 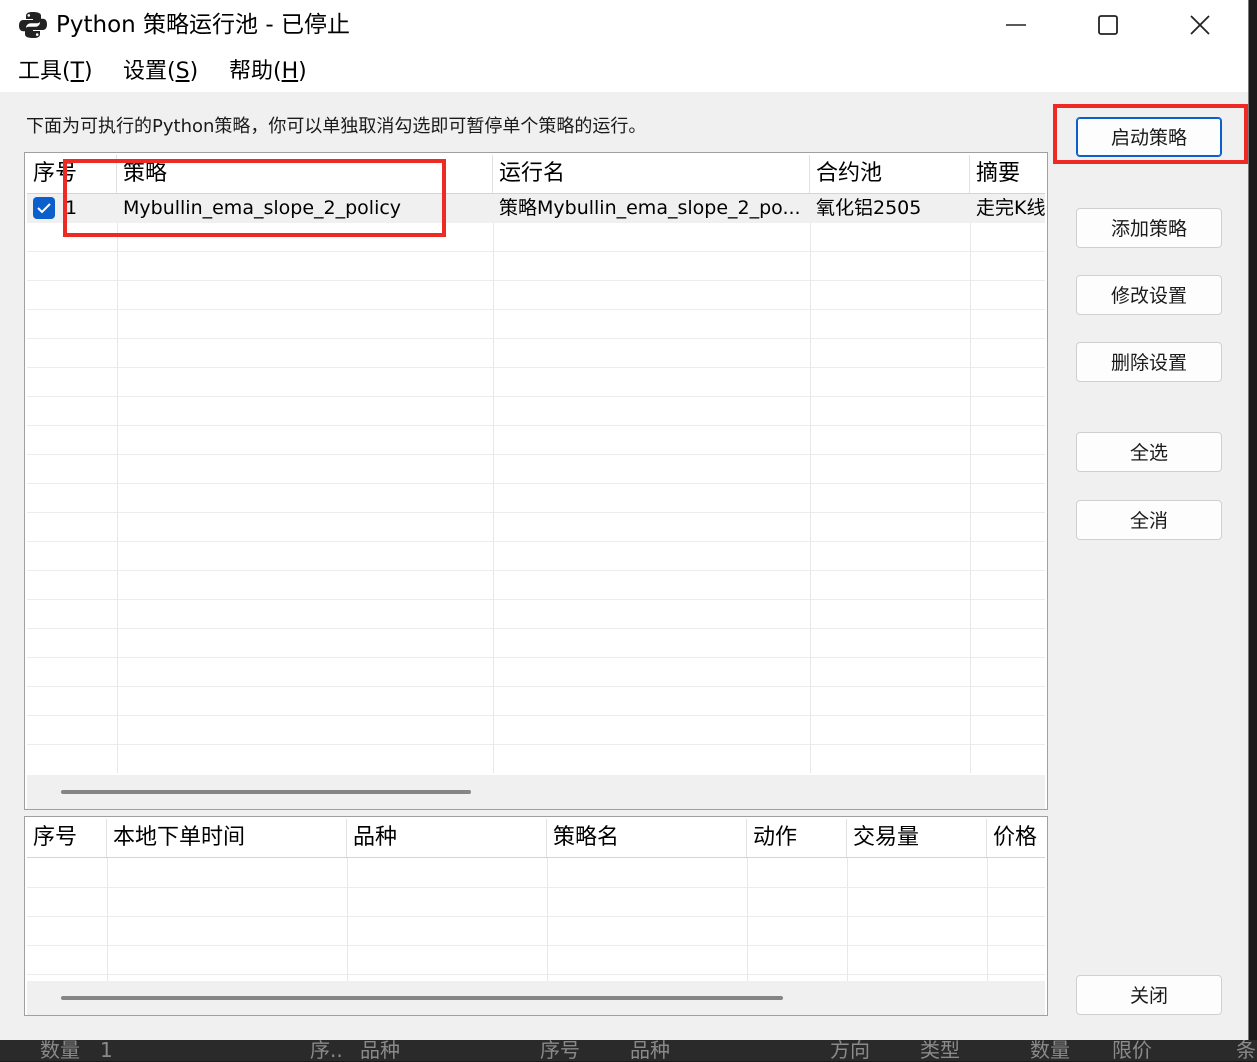 I want to click on bg-col-quantity: 数量, so click(x=1050, y=1050).